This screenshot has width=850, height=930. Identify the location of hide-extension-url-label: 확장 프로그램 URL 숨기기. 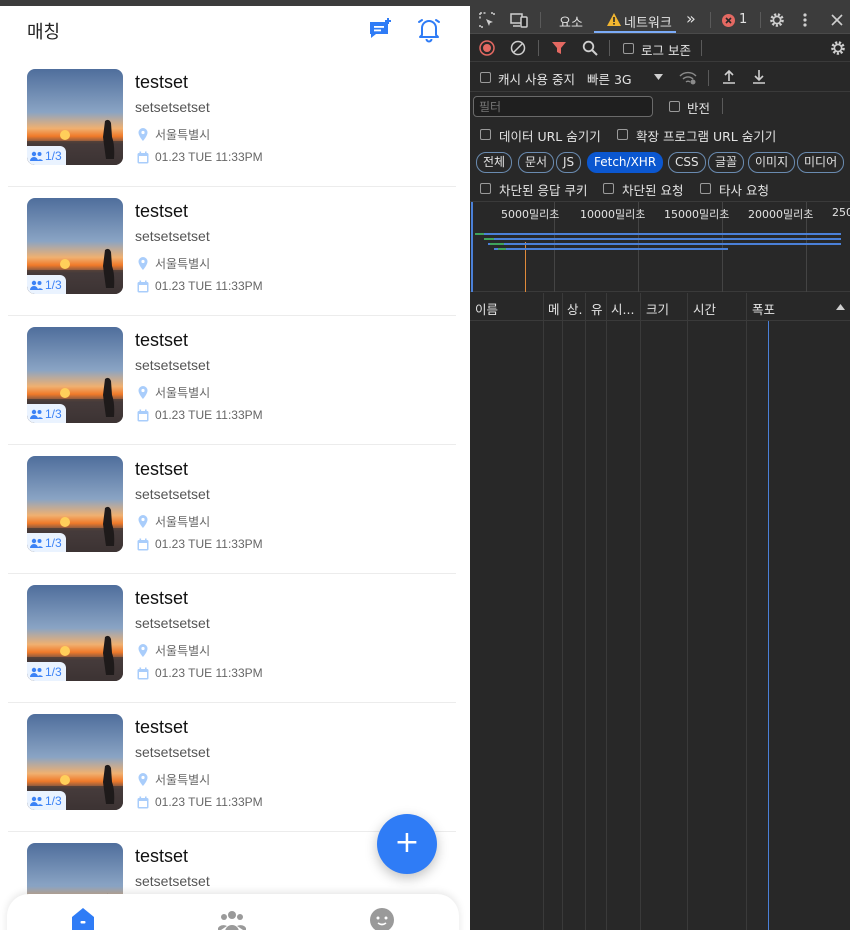
(706, 136).